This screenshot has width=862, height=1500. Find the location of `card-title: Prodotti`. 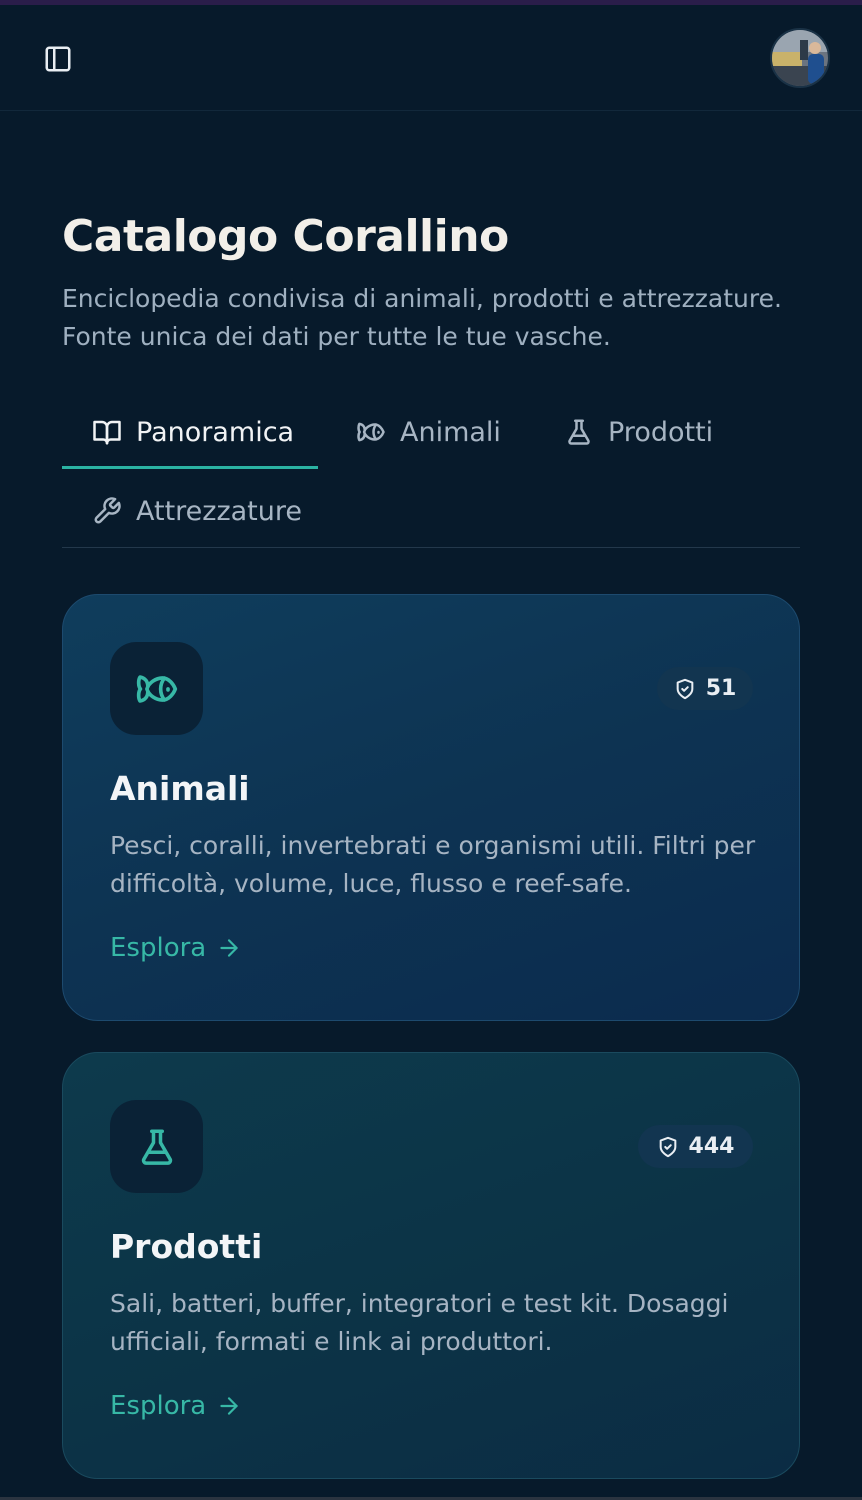

card-title: Prodotti is located at coordinates (186, 1246).